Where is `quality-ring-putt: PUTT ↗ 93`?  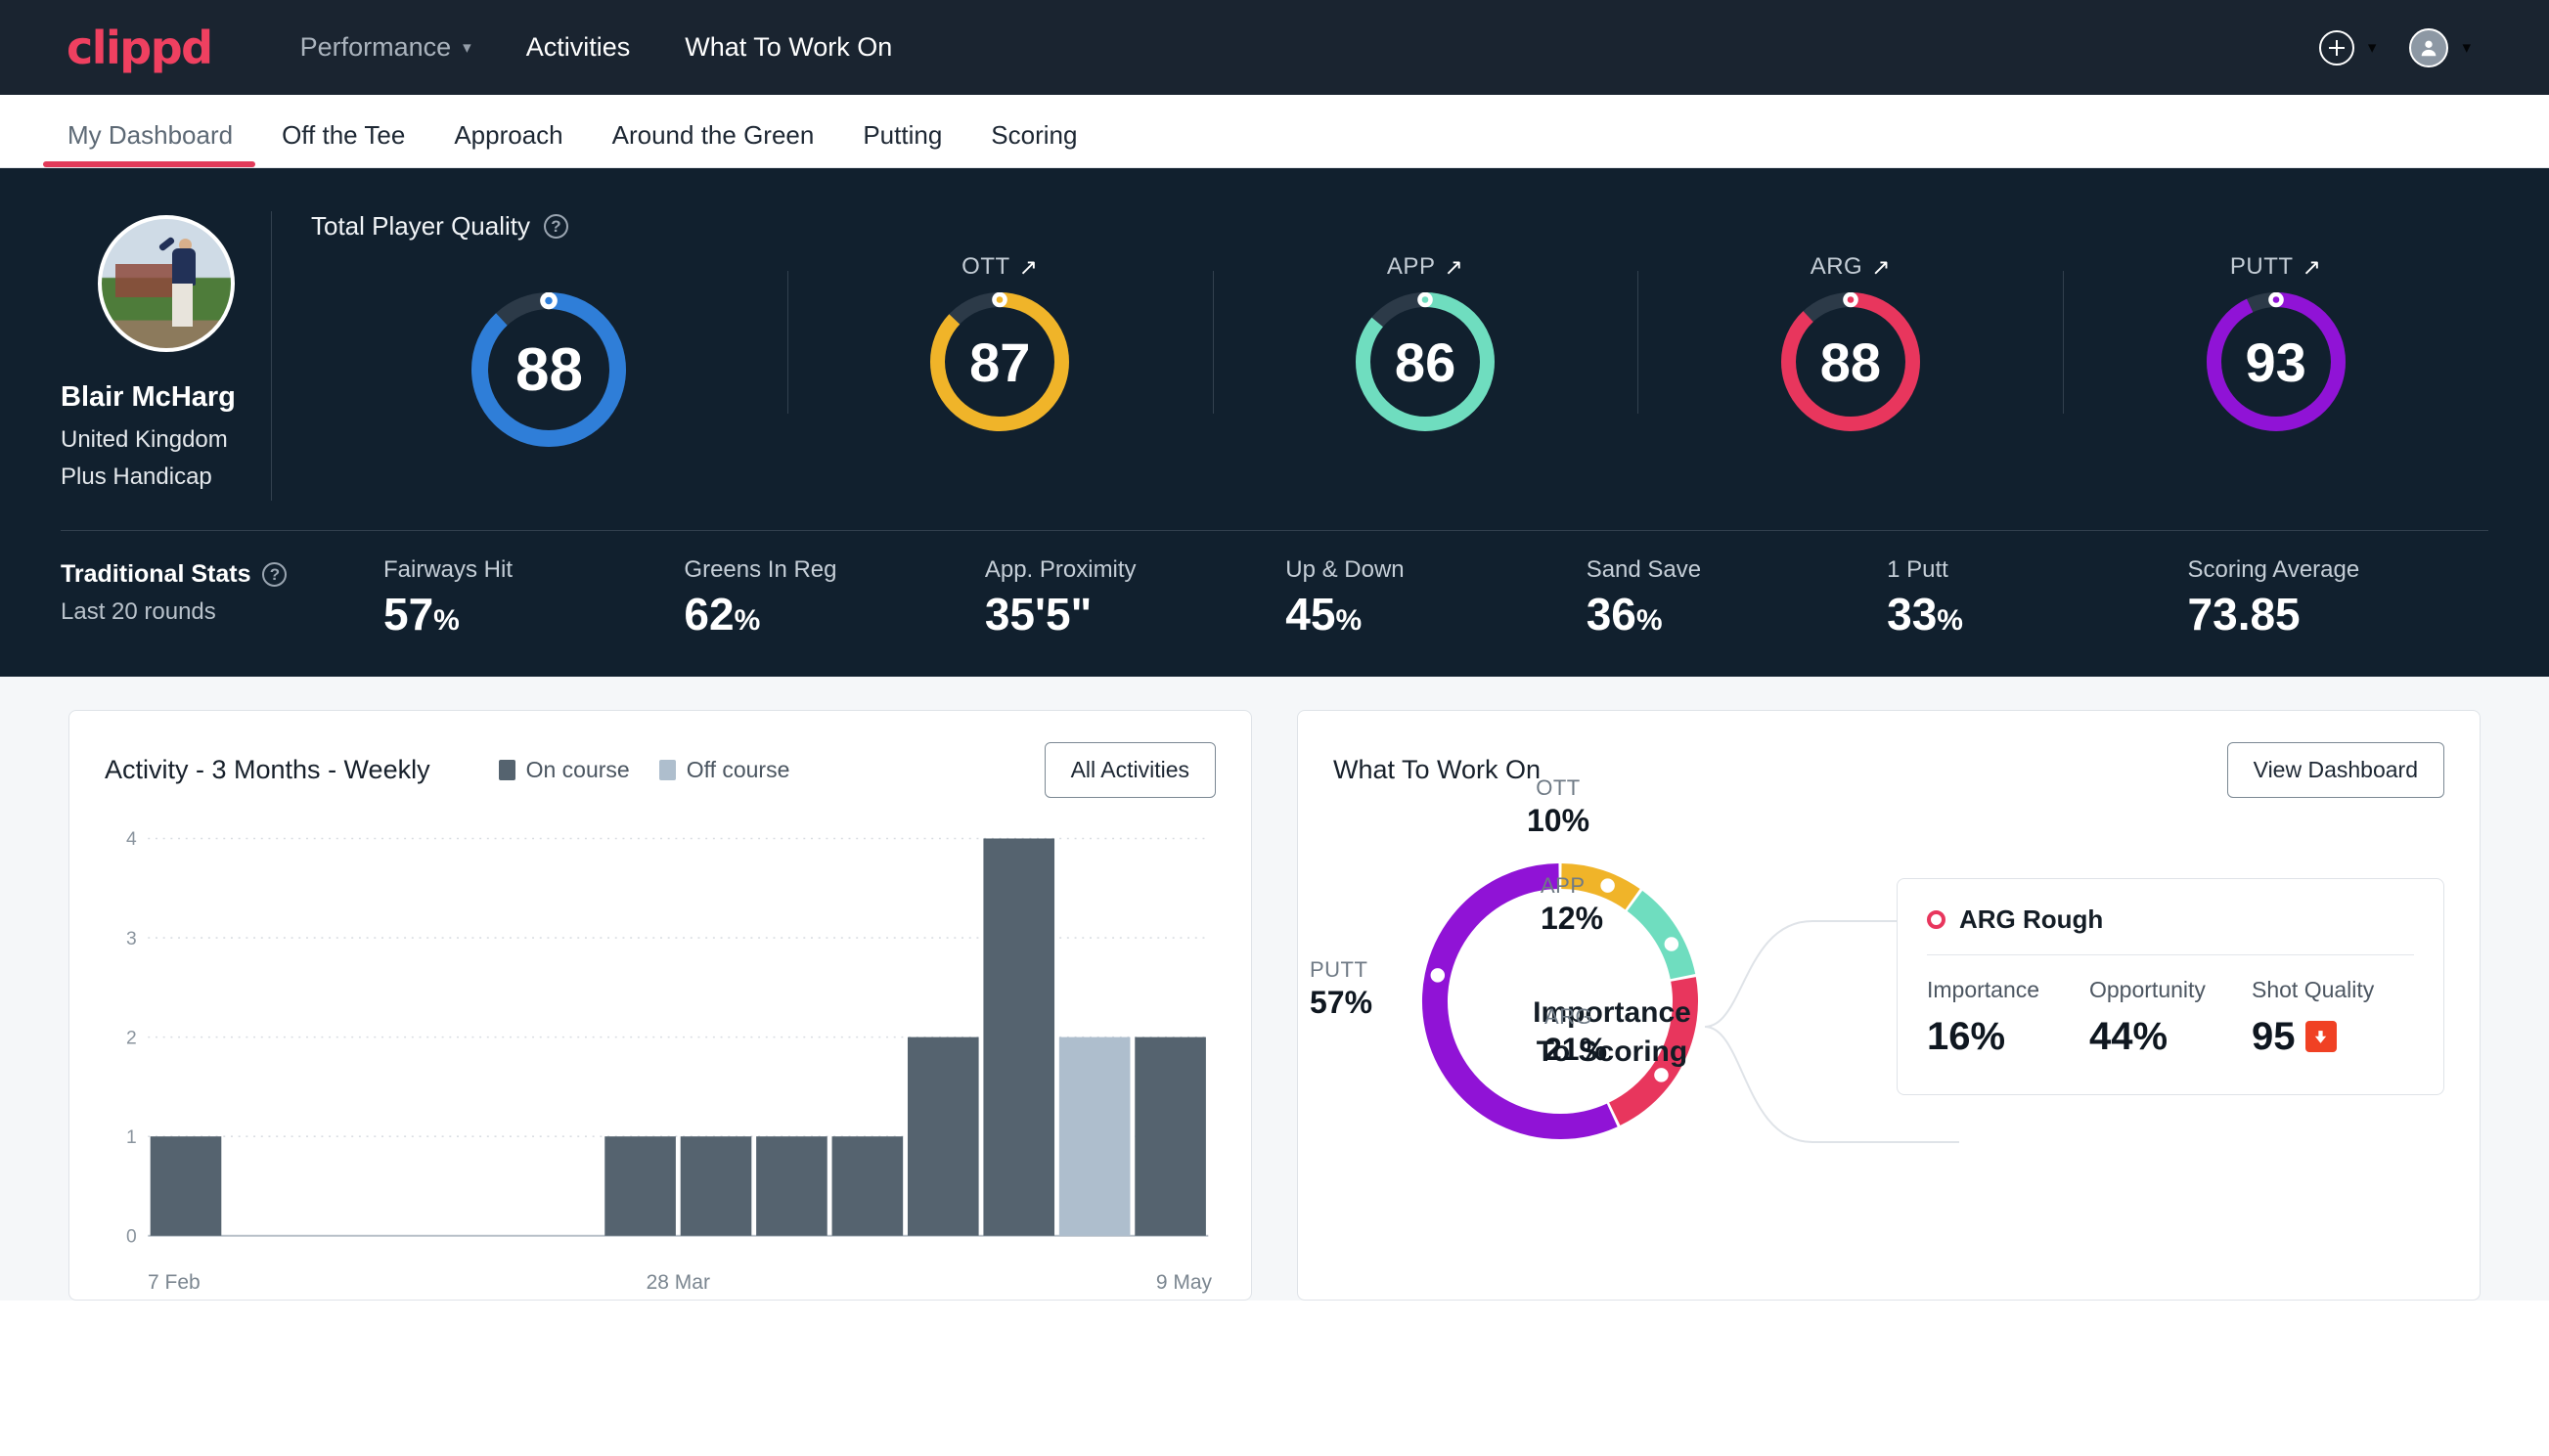 quality-ring-putt: PUTT ↗ 93 is located at coordinates (2275, 339).